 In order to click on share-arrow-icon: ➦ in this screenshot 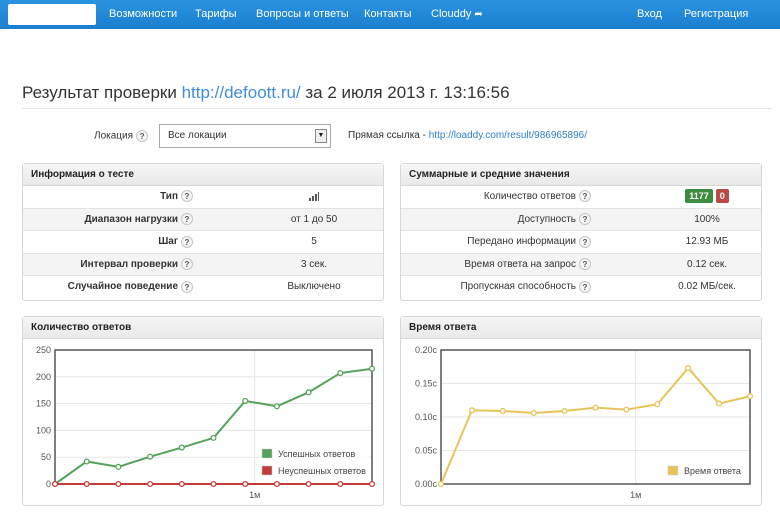, I will do `click(478, 14)`.